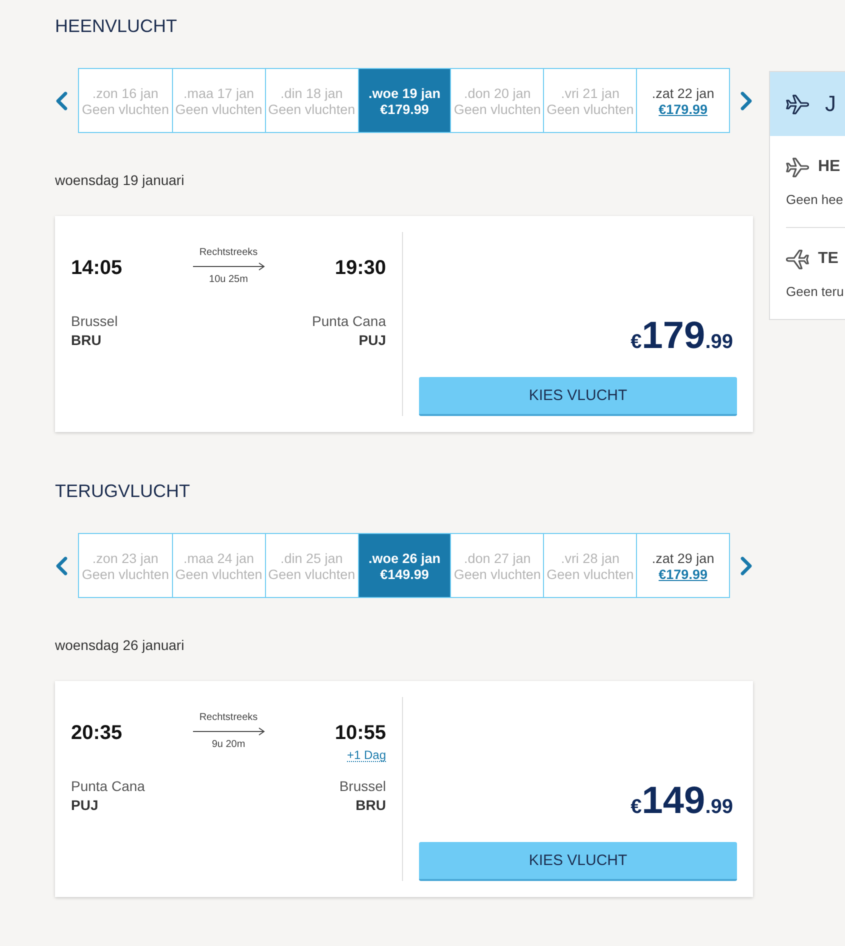 The image size is (845, 946). What do you see at coordinates (86, 340) in the screenshot?
I see `departure-airport-code: BRU` at bounding box center [86, 340].